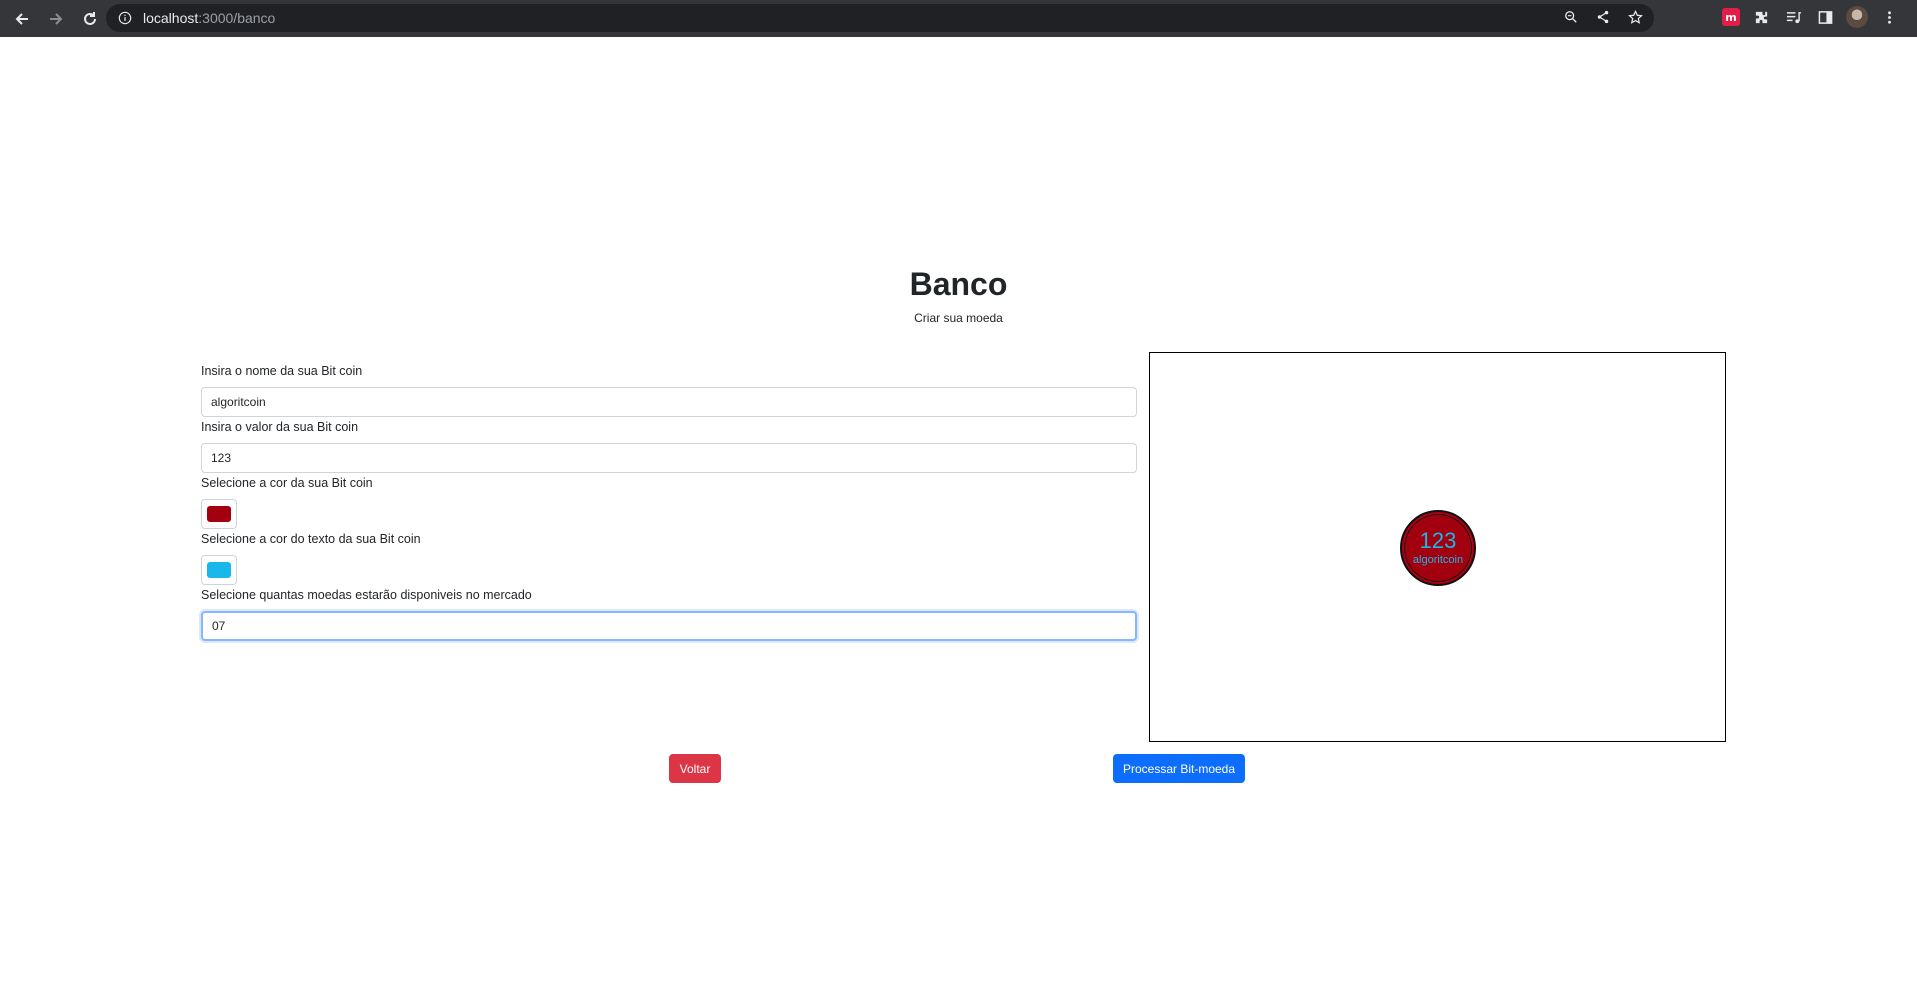  Describe the element at coordinates (1825, 17) in the screenshot. I see `side-panel-icon` at that location.